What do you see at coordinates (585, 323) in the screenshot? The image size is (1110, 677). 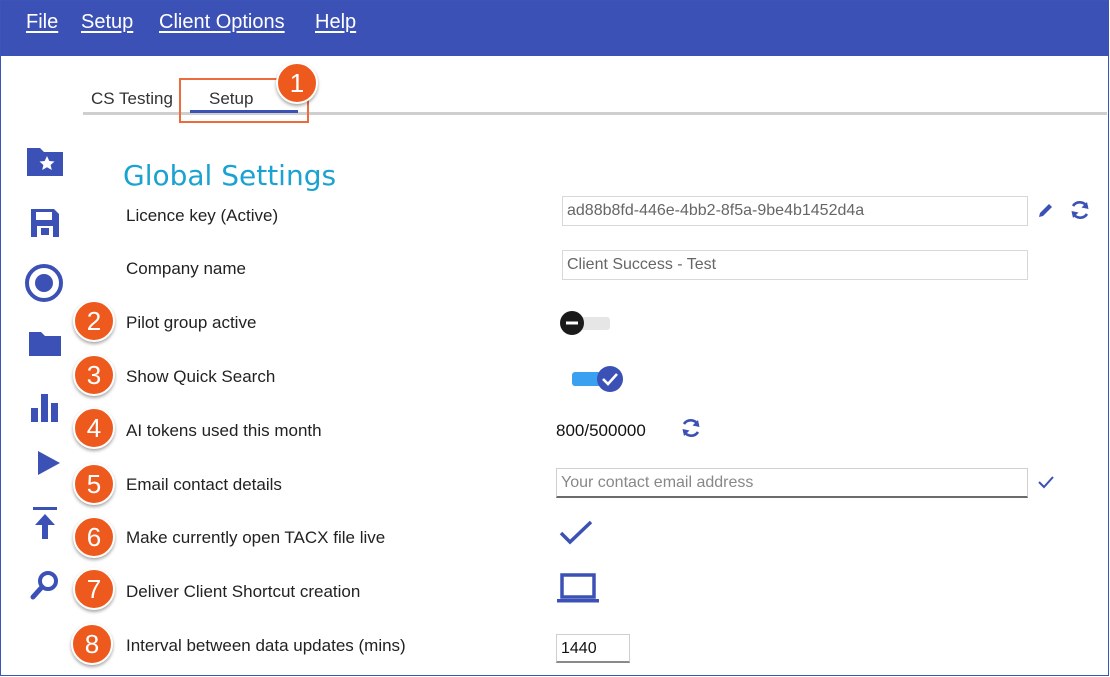 I see `pilot-group-toggle` at bounding box center [585, 323].